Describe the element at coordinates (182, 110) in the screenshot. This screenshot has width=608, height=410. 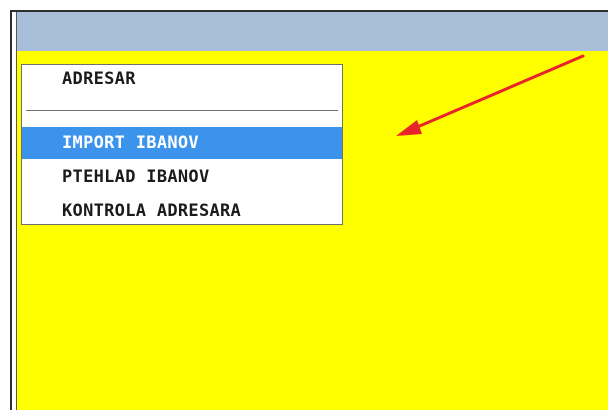
I see `menu-divider` at that location.